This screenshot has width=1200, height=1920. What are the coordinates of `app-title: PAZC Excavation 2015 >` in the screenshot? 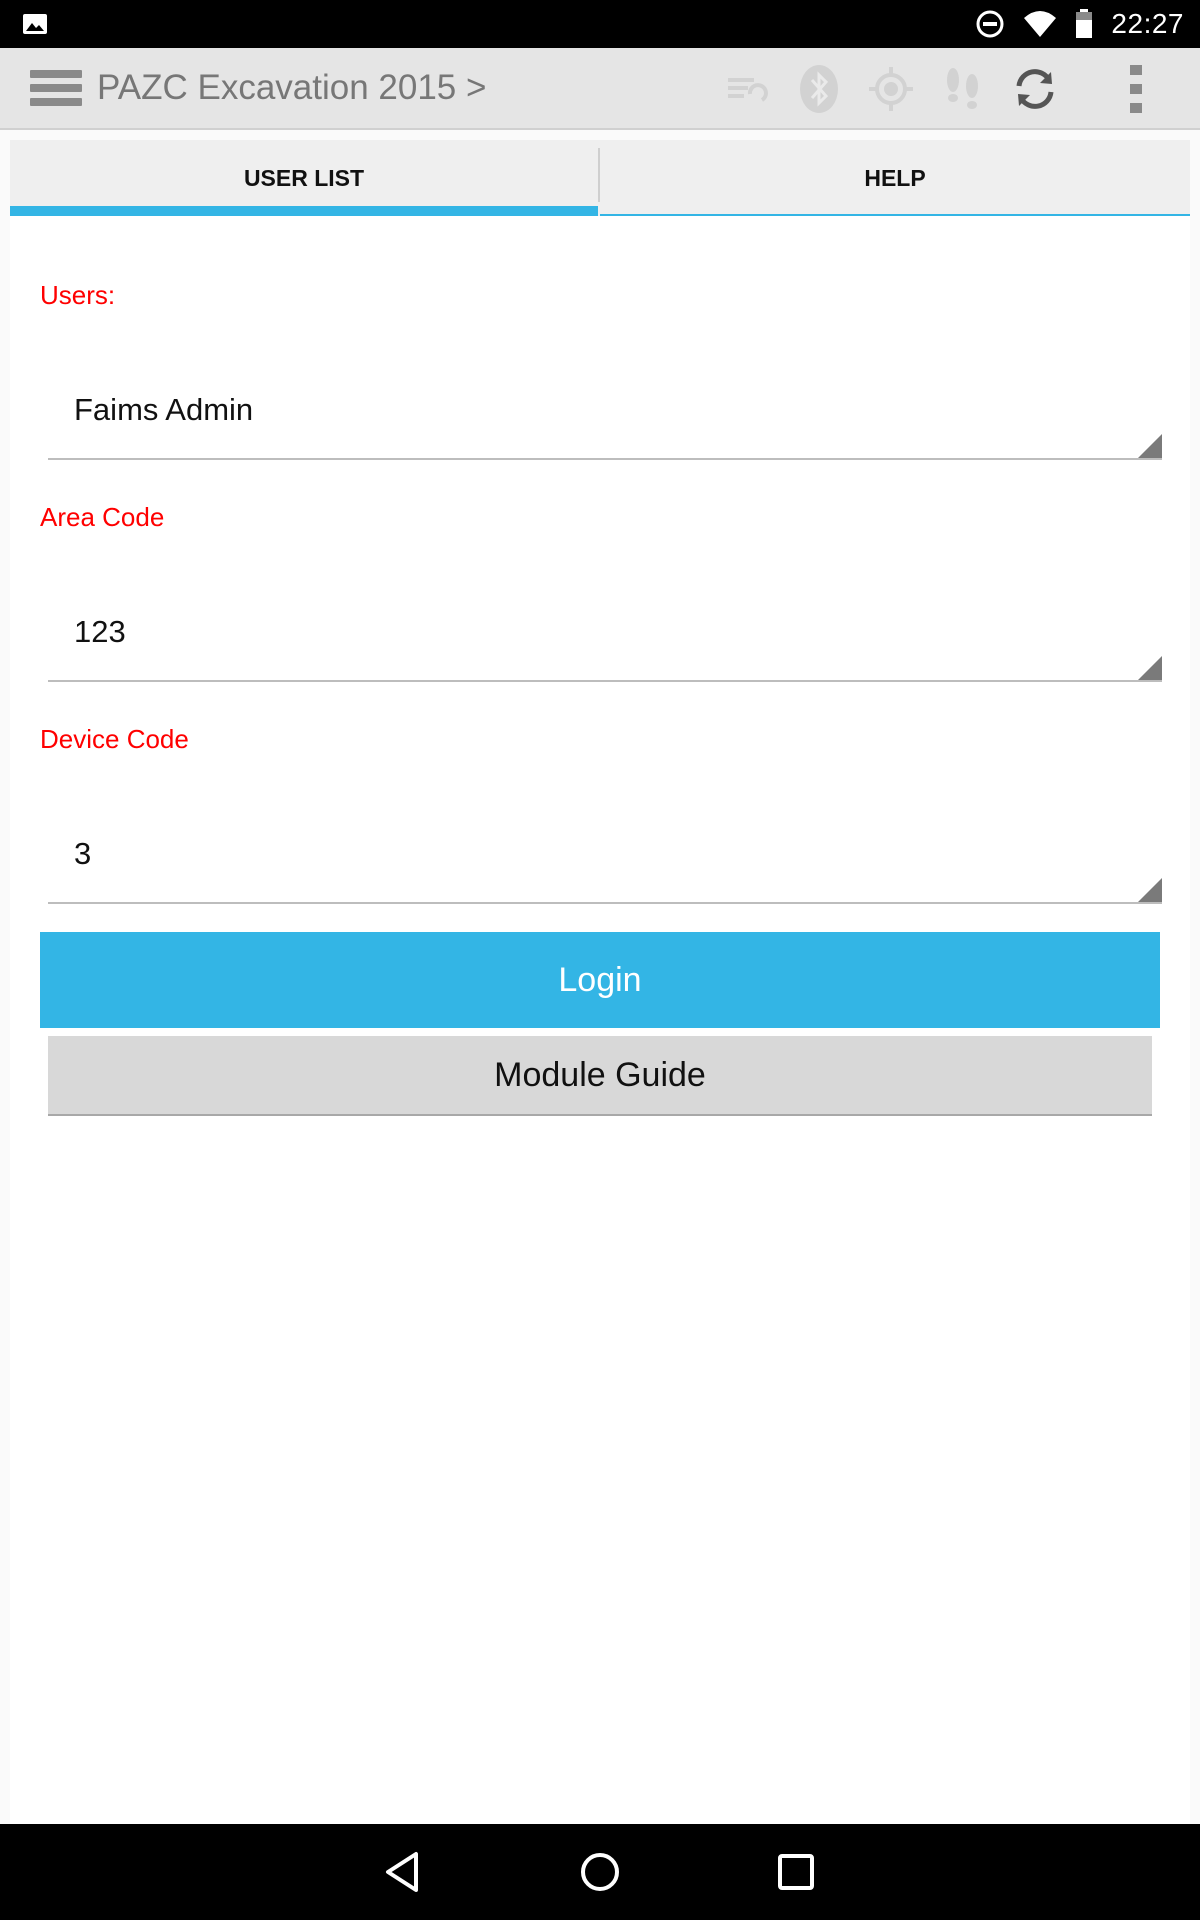 It's located at (291, 88).